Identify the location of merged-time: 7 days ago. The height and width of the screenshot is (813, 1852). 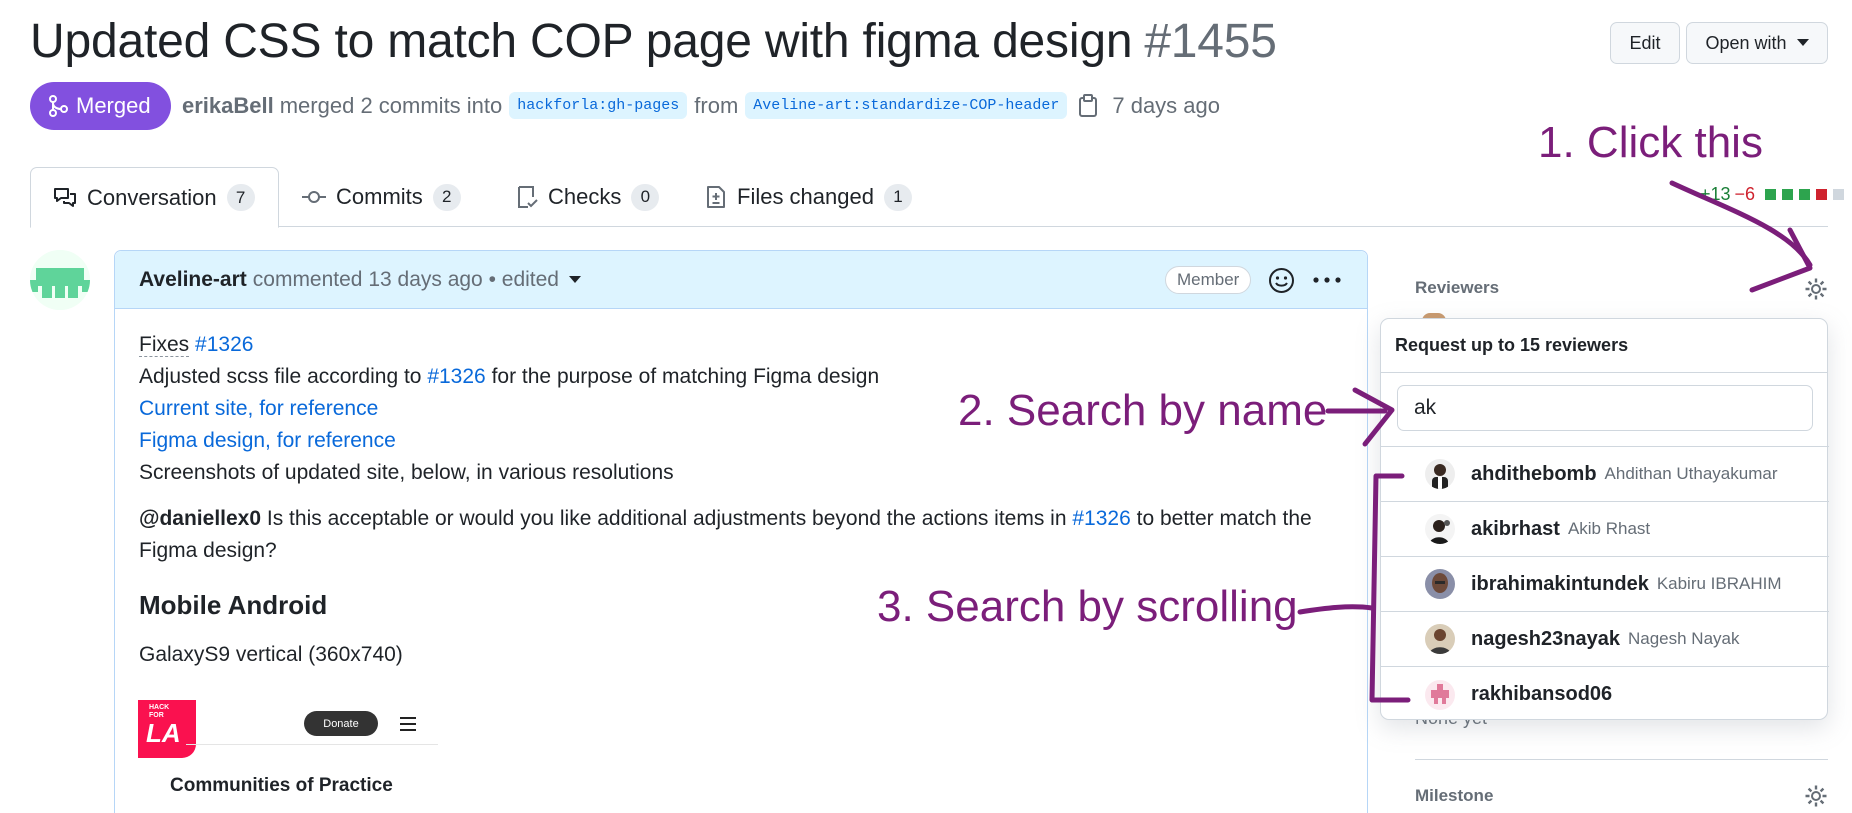
(1166, 105).